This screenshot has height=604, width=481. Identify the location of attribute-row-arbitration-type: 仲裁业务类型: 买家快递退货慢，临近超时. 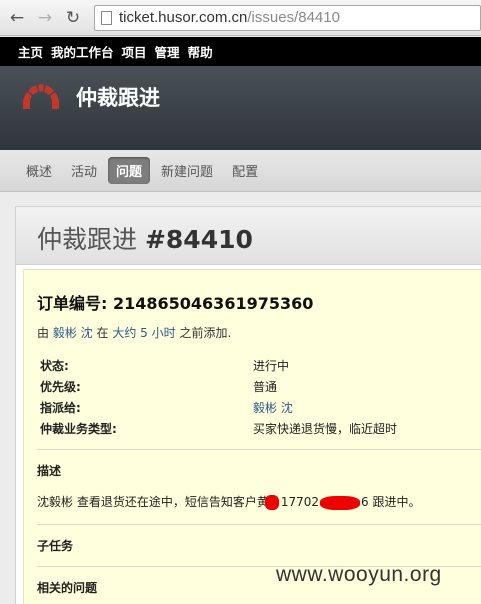
(257, 428).